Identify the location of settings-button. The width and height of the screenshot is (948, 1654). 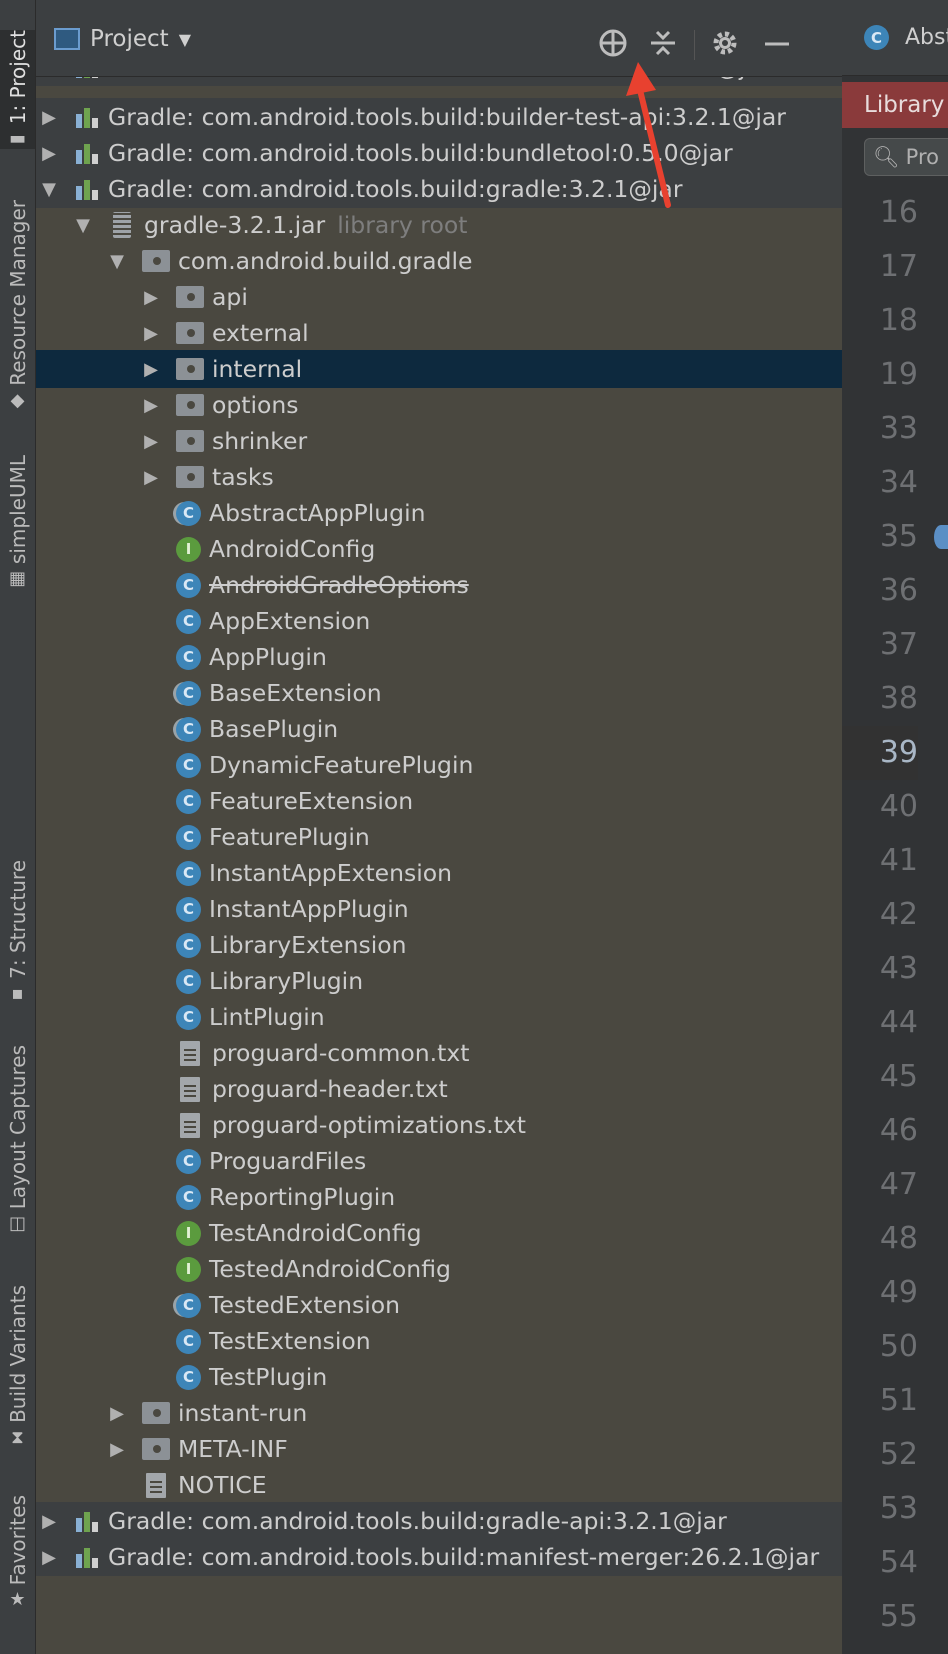
(725, 45).